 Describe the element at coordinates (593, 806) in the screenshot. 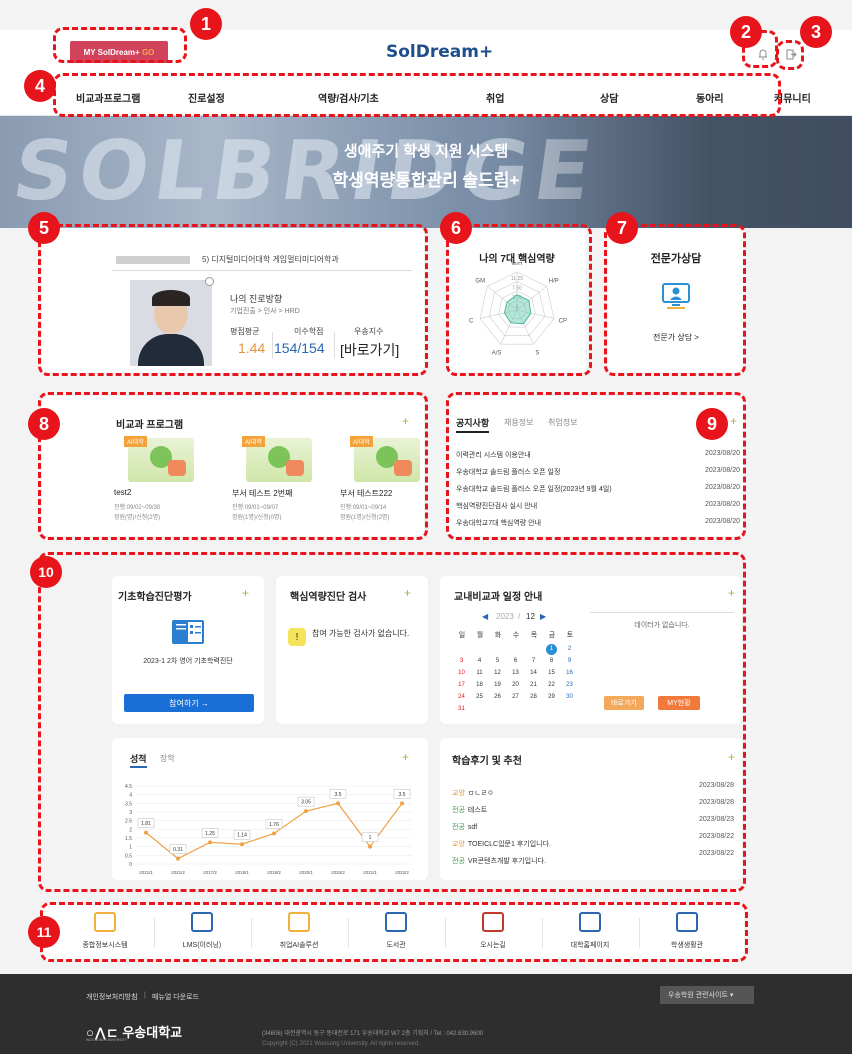

I see `review-row: 전공 테스트 2023/08/28` at that location.